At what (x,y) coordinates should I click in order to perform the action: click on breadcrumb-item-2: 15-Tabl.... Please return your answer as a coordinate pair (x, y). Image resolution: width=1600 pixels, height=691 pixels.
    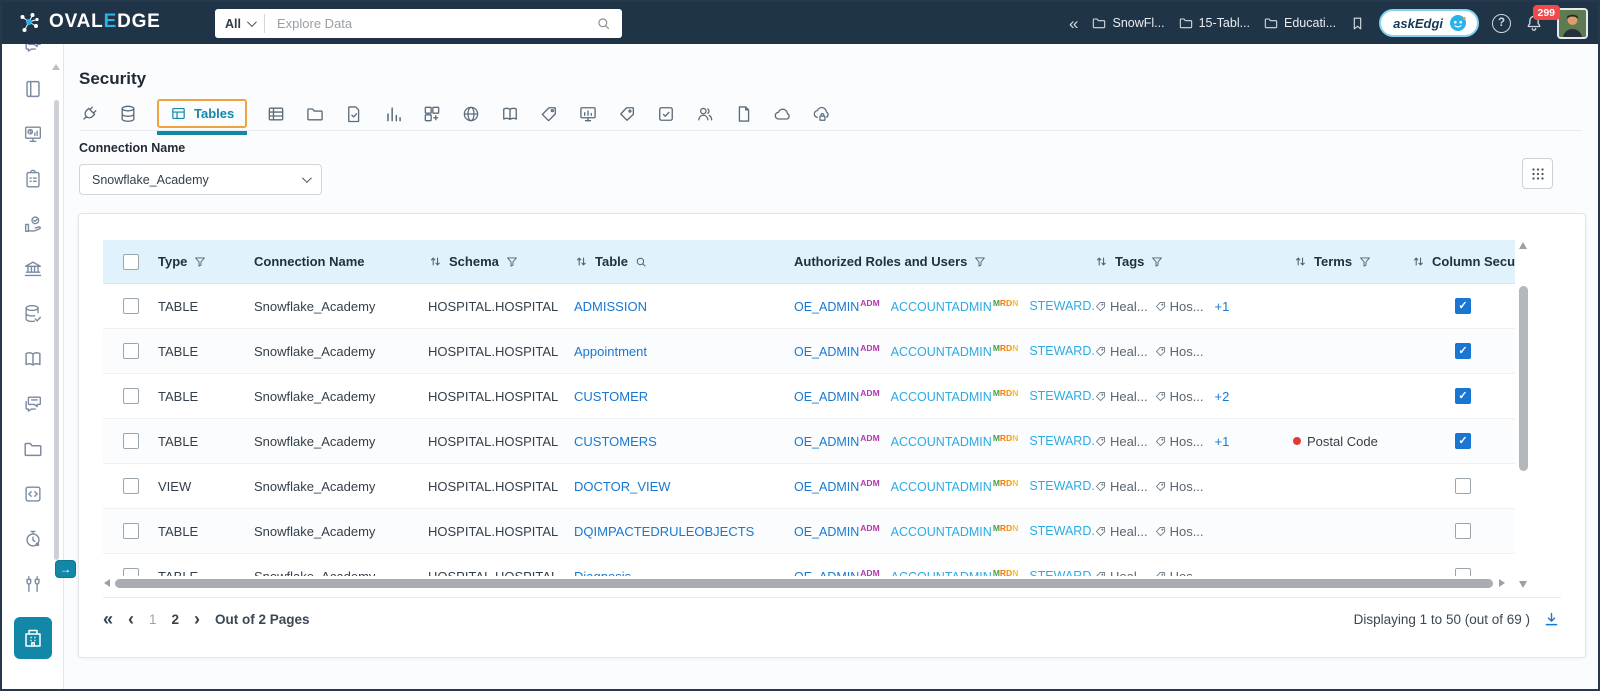
    Looking at the image, I should click on (1214, 23).